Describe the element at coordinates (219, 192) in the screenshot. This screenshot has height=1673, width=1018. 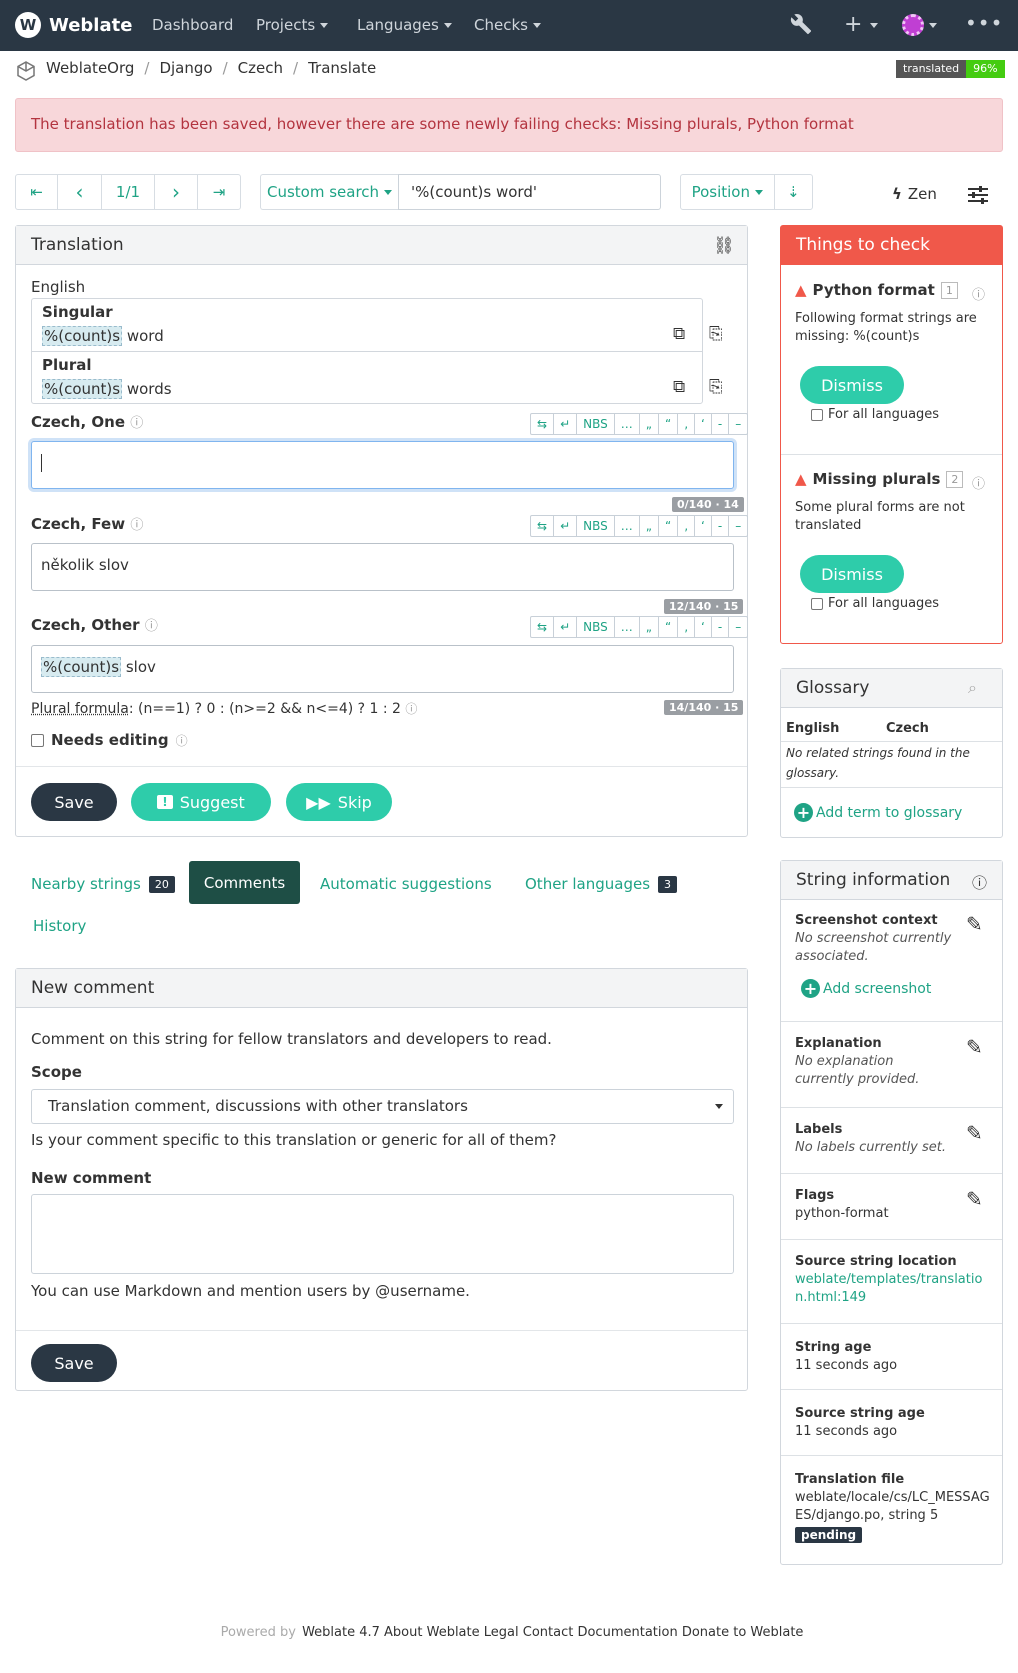
I see `last-string-button: ⇥` at that location.